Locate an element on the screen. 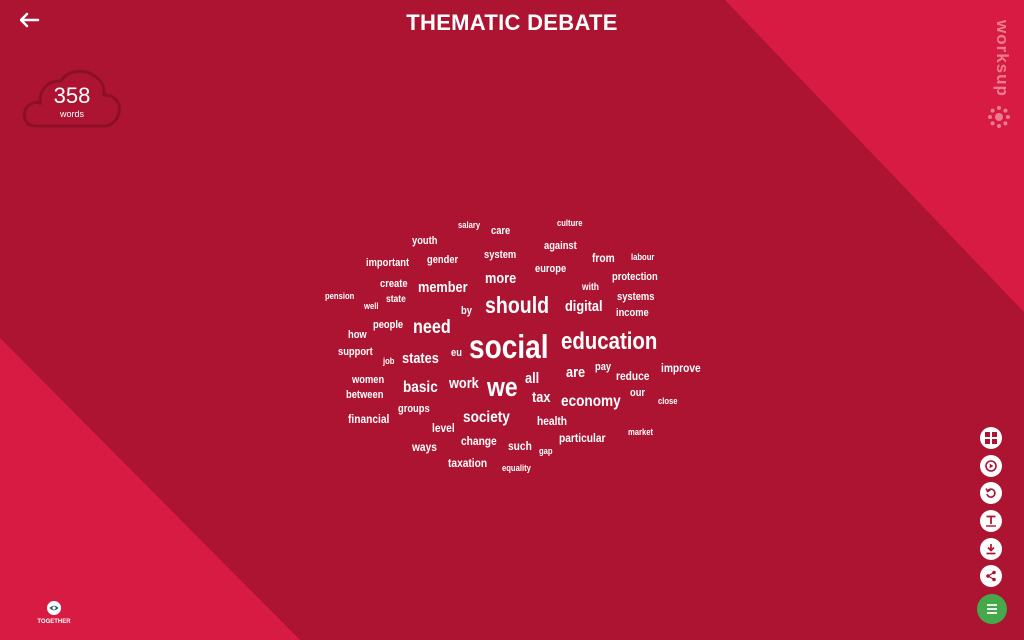 This screenshot has width=1024, height=640. word-cloud-item: are is located at coordinates (575, 372).